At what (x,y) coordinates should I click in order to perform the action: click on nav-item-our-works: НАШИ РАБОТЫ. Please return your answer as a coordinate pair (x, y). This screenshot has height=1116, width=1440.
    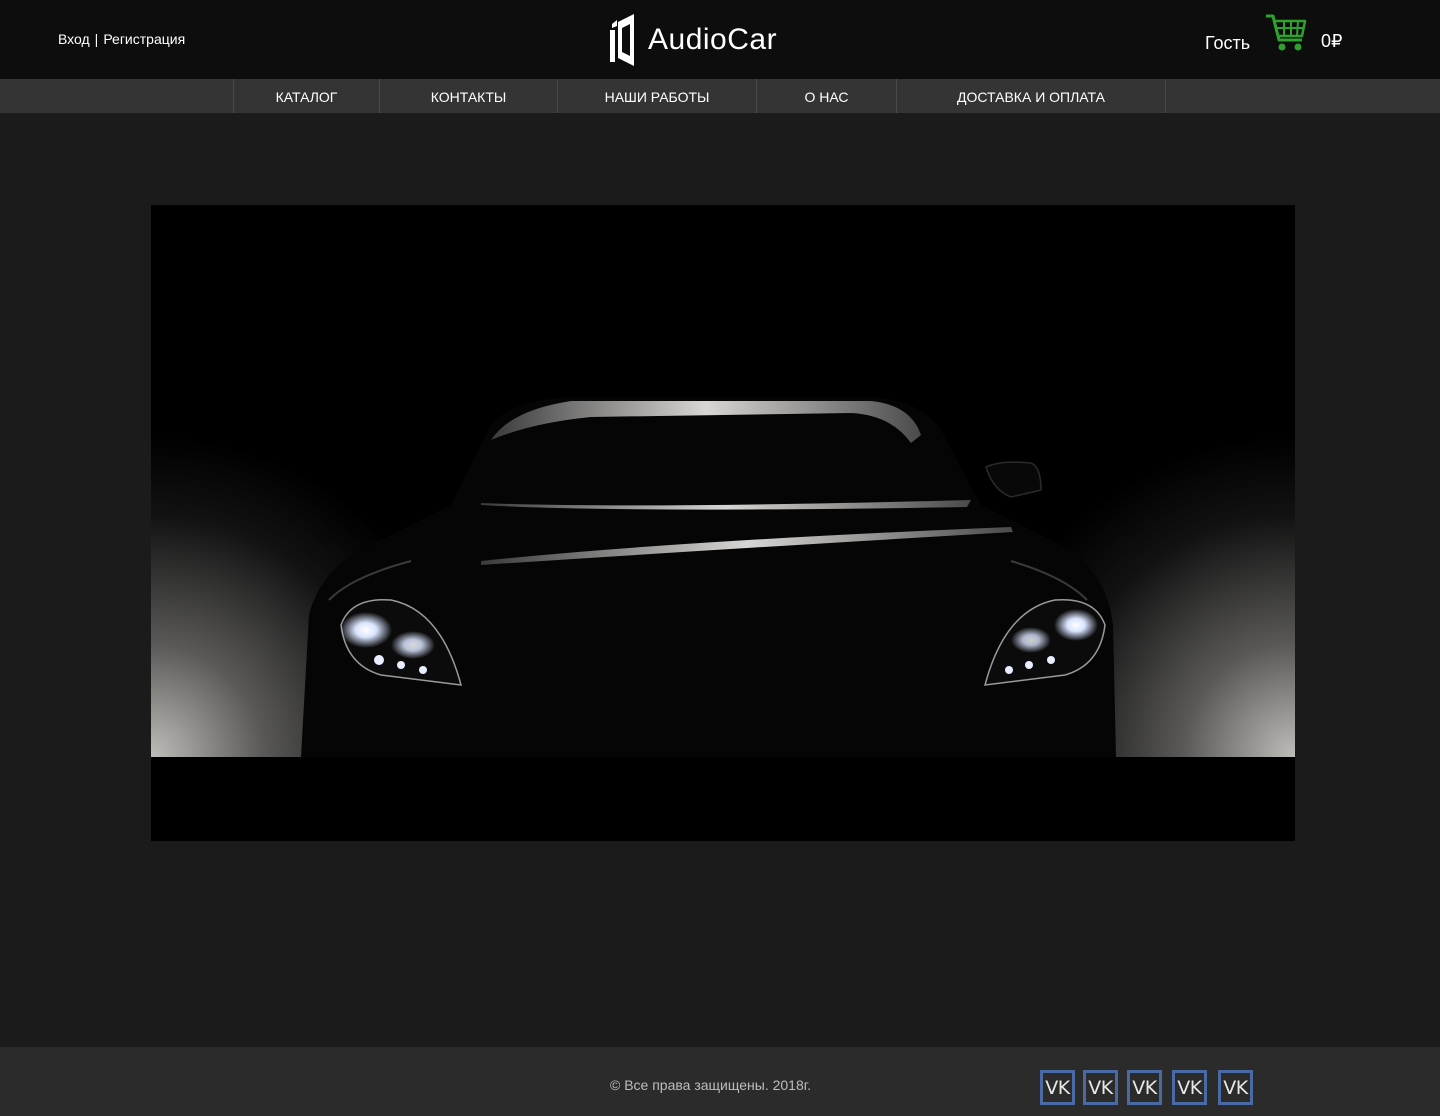
    Looking at the image, I should click on (657, 96).